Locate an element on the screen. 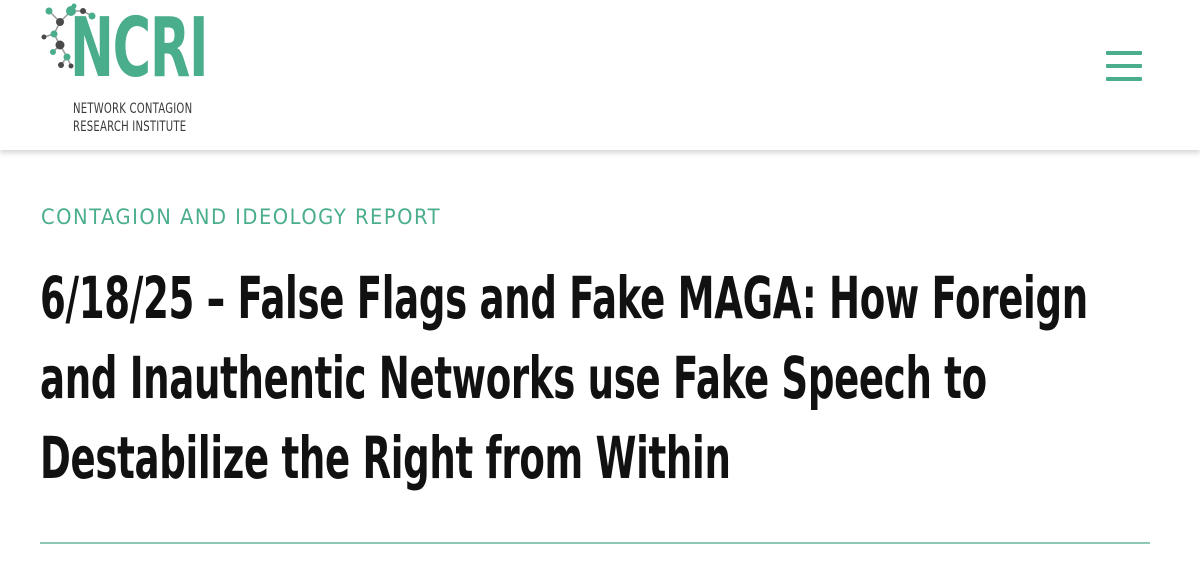  logo-tagline-line1: NETWORK CONTAGION is located at coordinates (133, 109).